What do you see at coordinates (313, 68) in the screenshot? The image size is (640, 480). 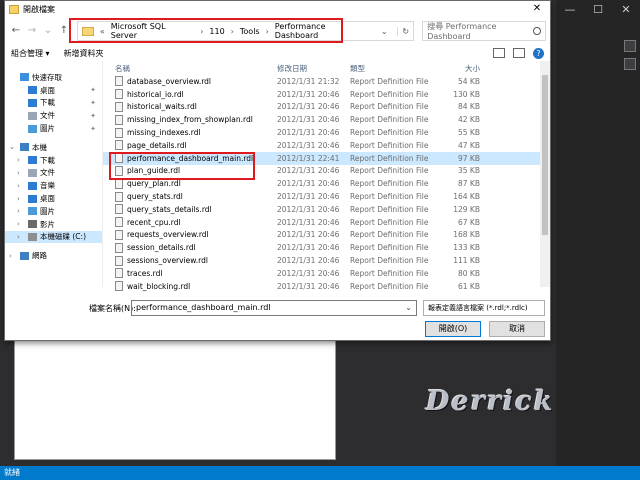 I see `column-modified: 修改日期` at bounding box center [313, 68].